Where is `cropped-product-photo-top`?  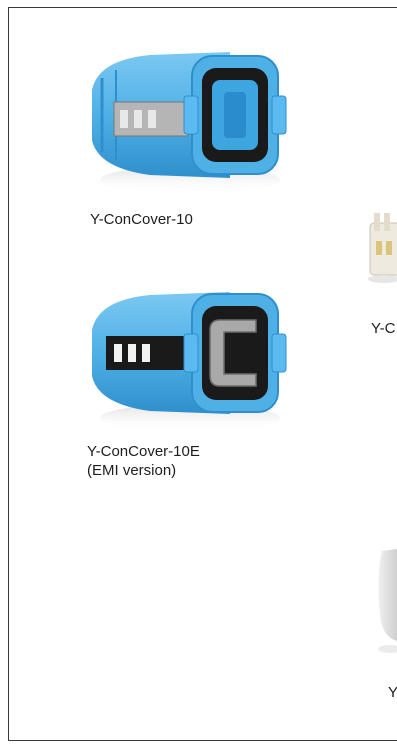 cropped-product-photo-top is located at coordinates (381, 245).